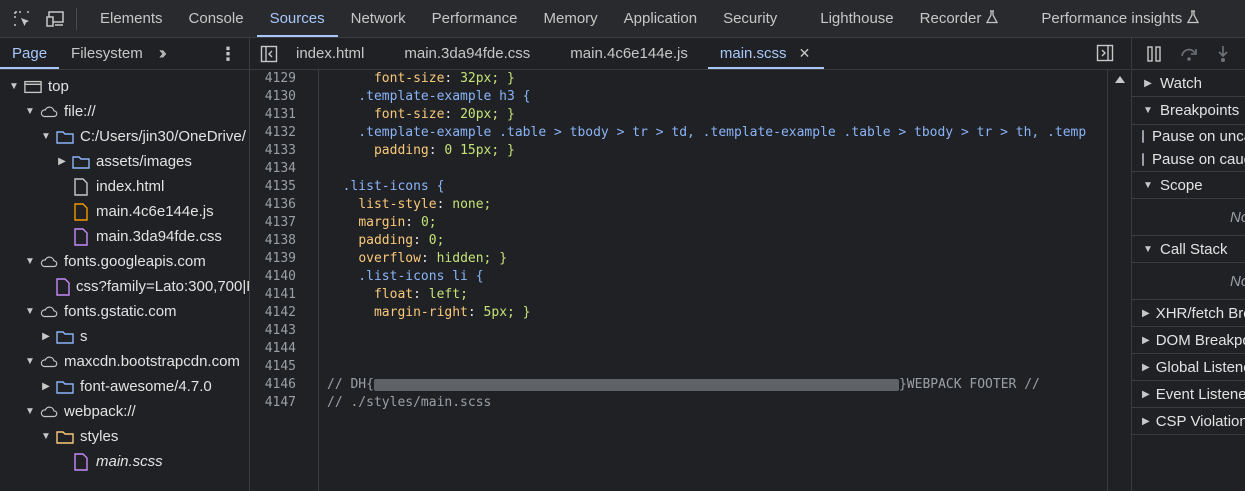 Image resolution: width=1245 pixels, height=491 pixels. I want to click on tab-performance: Performance, so click(475, 18).